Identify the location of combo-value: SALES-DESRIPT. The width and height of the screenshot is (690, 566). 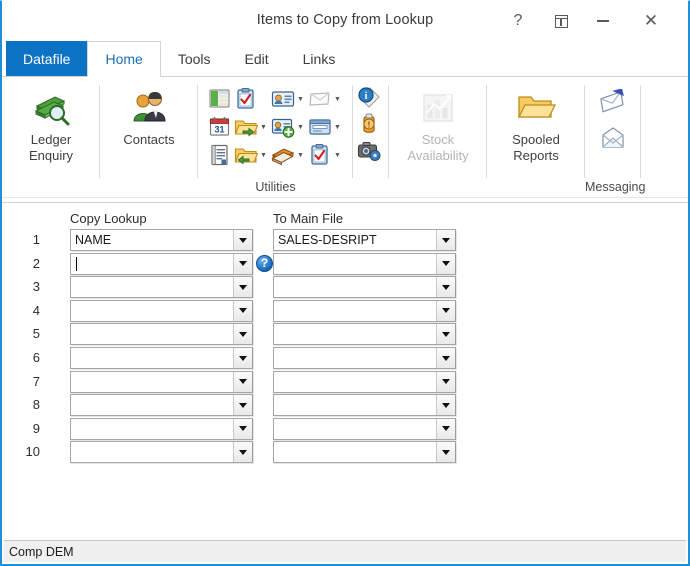
(355, 240).